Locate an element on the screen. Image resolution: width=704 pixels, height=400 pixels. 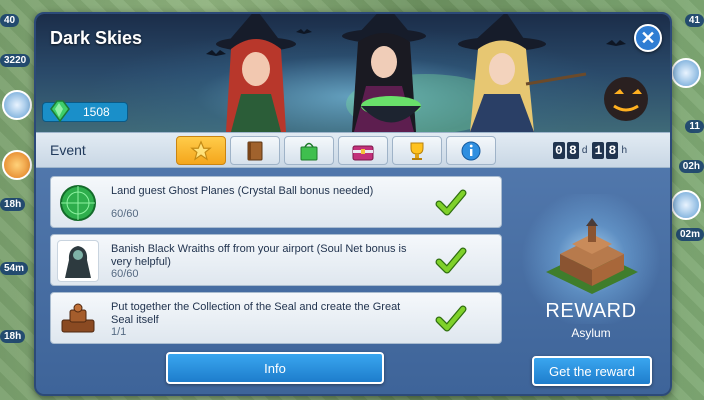
left-badge: 40 is located at coordinates (10, 20).